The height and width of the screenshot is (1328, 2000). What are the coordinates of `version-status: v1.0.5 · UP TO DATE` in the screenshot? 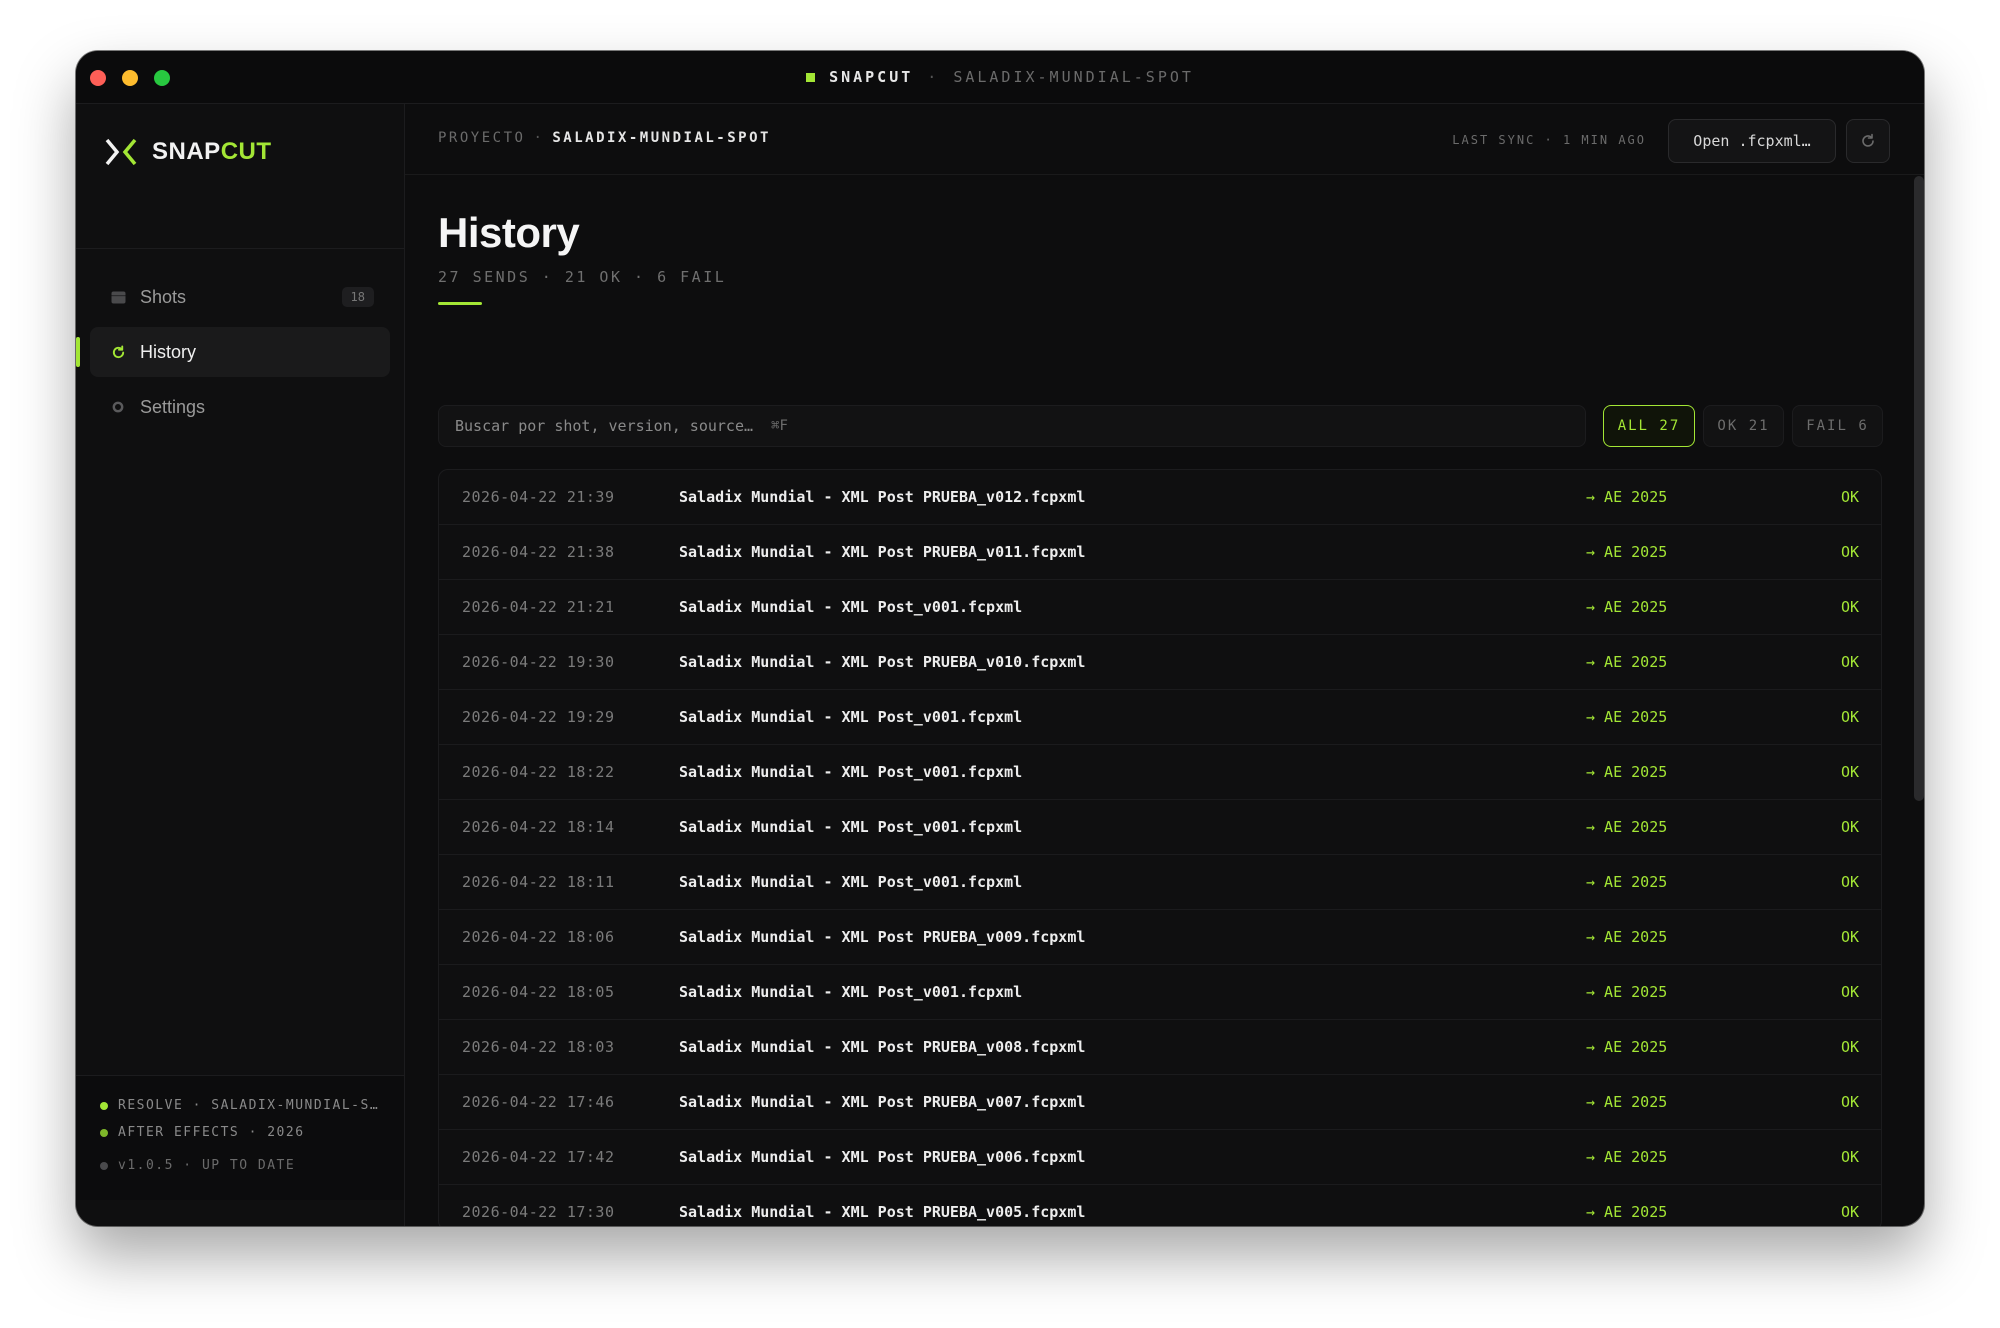 It's located at (197, 1165).